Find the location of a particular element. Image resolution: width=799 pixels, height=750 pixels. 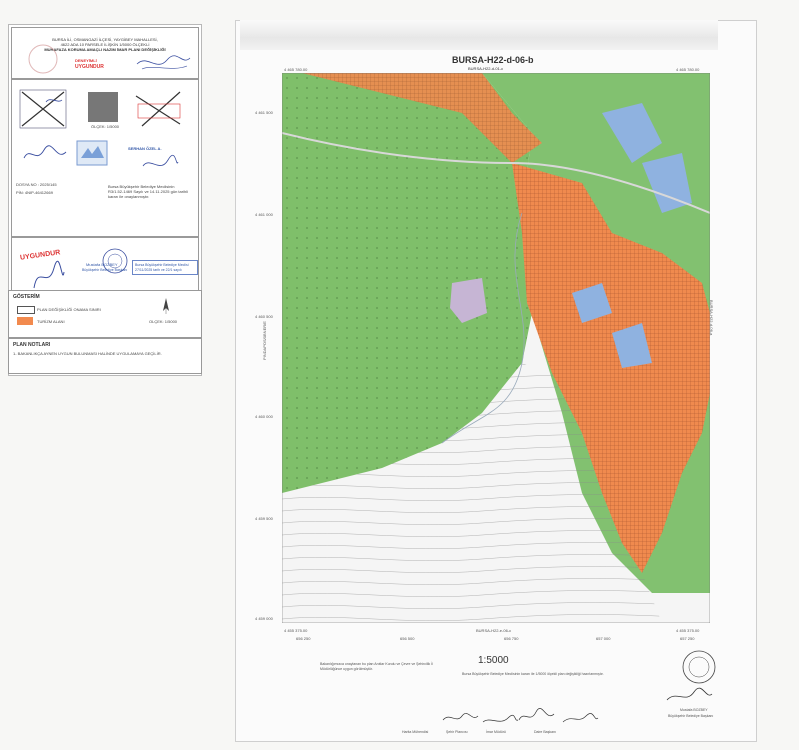

north-arrow-icon is located at coordinates (166, 306).